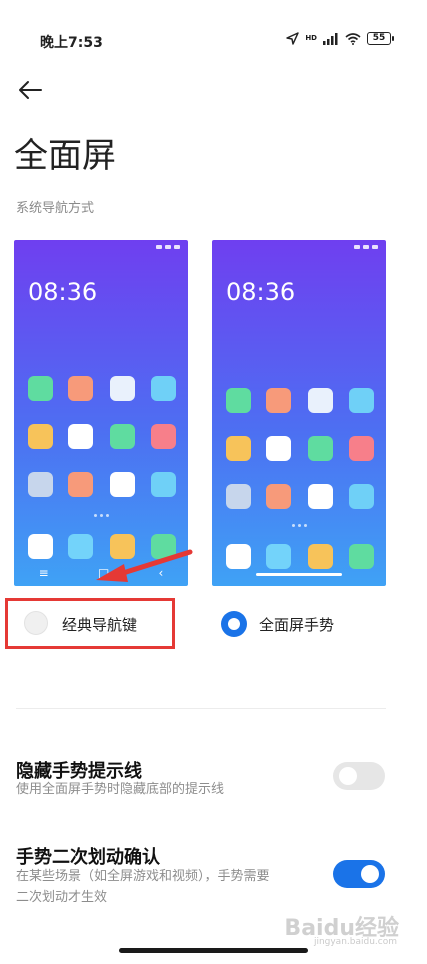 This screenshot has height=964, width=427. Describe the element at coordinates (36, 623) in the screenshot. I see `classic-nav-radio` at that location.